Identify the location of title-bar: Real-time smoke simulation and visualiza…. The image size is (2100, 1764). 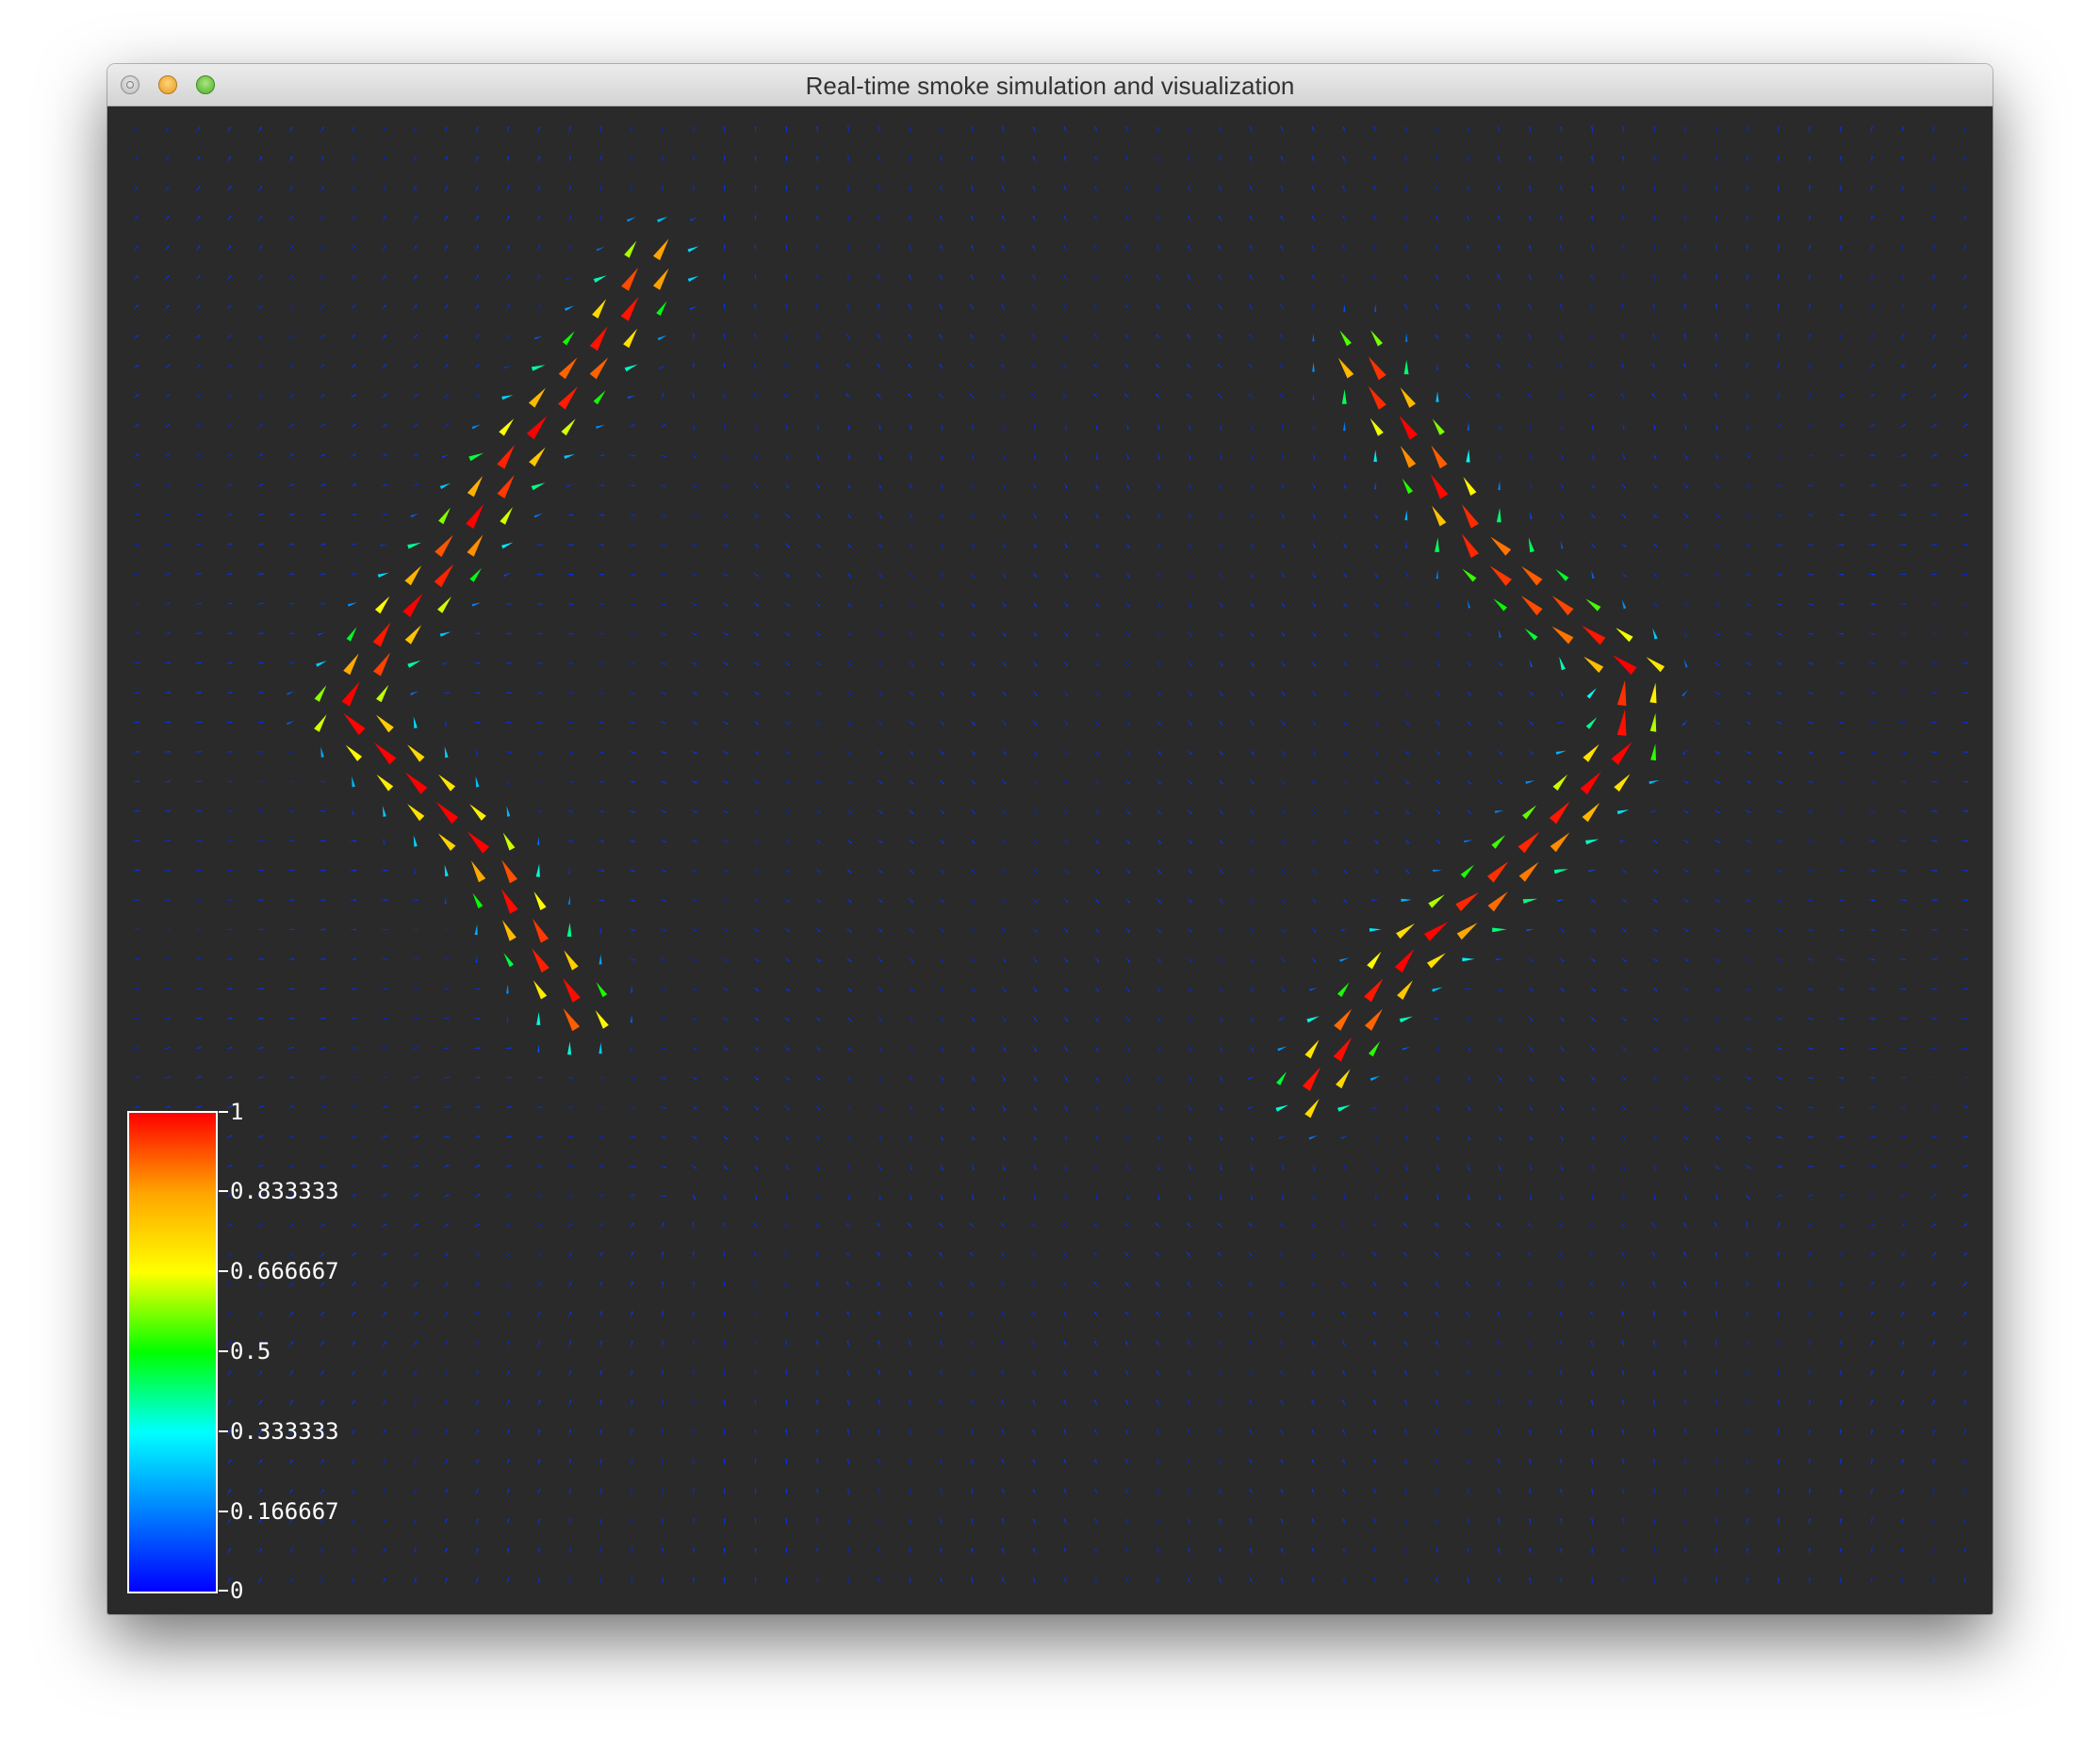
(1050, 85).